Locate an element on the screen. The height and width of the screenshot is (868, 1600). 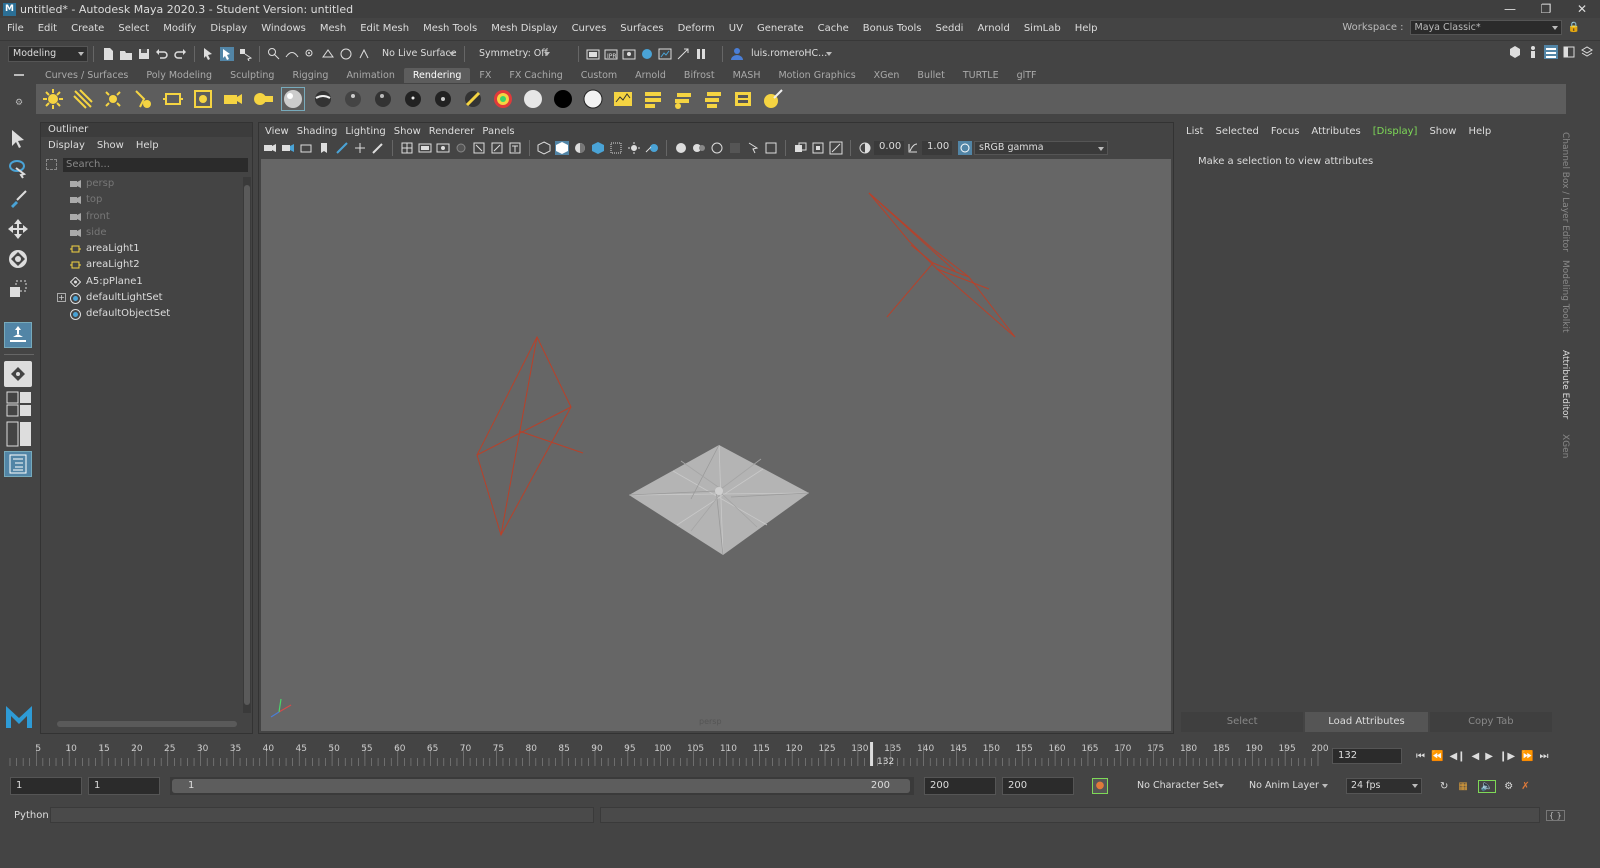
play-backwards-icon: ◀ is located at coordinates (1476, 756).